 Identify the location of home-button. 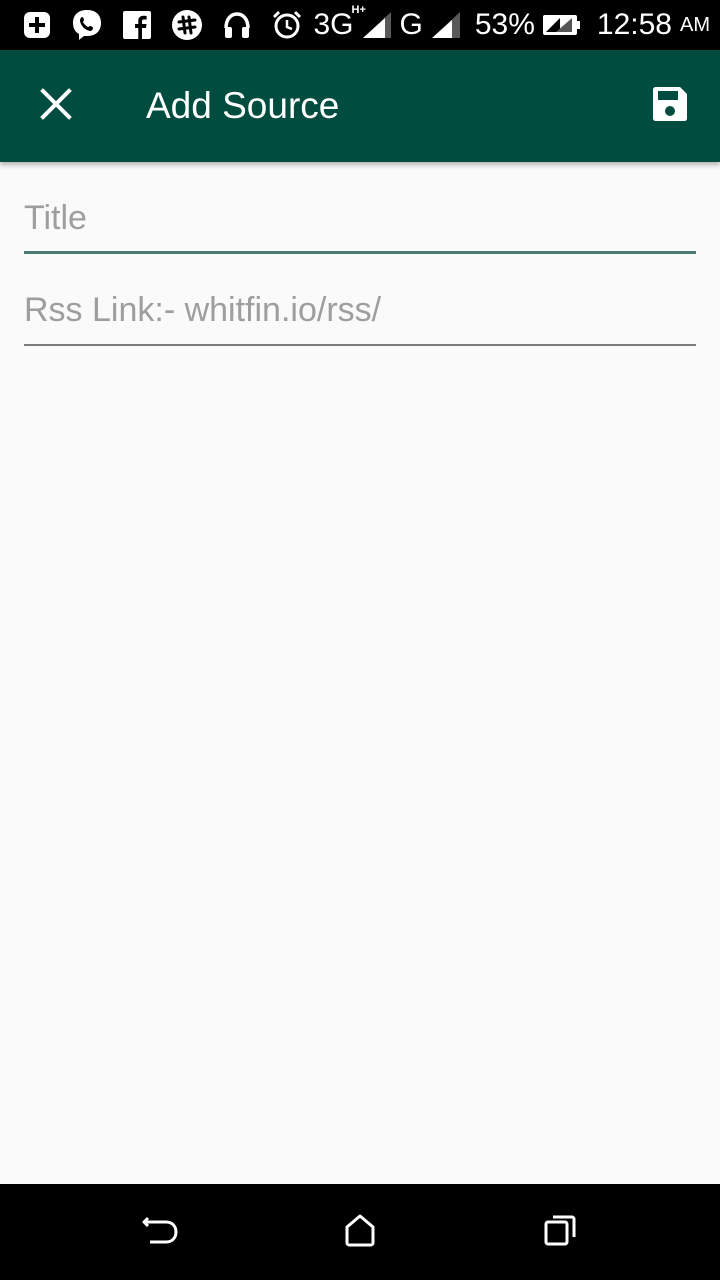
(360, 1232).